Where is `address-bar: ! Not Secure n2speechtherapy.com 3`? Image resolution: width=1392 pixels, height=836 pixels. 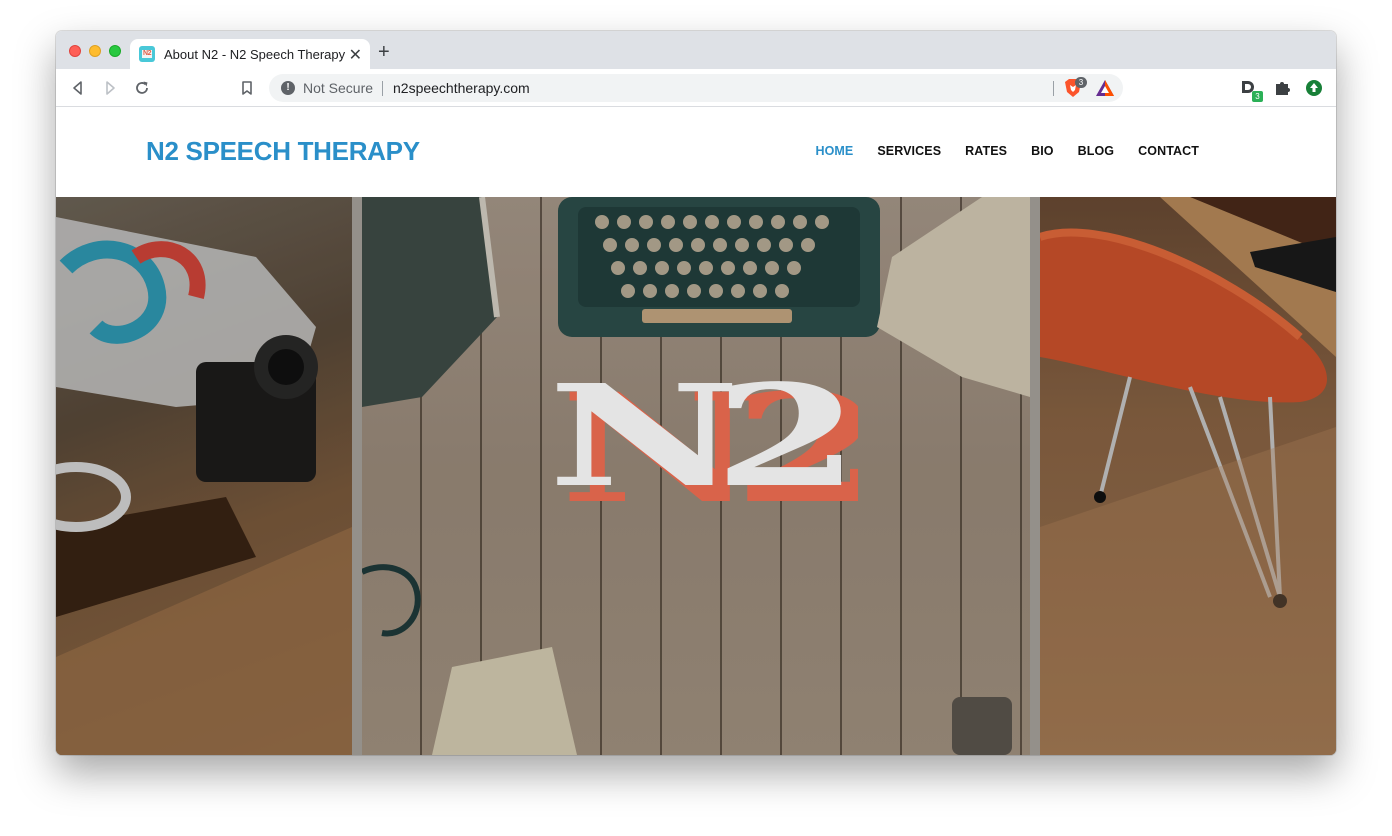 address-bar: ! Not Secure n2speechtherapy.com 3 is located at coordinates (696, 88).